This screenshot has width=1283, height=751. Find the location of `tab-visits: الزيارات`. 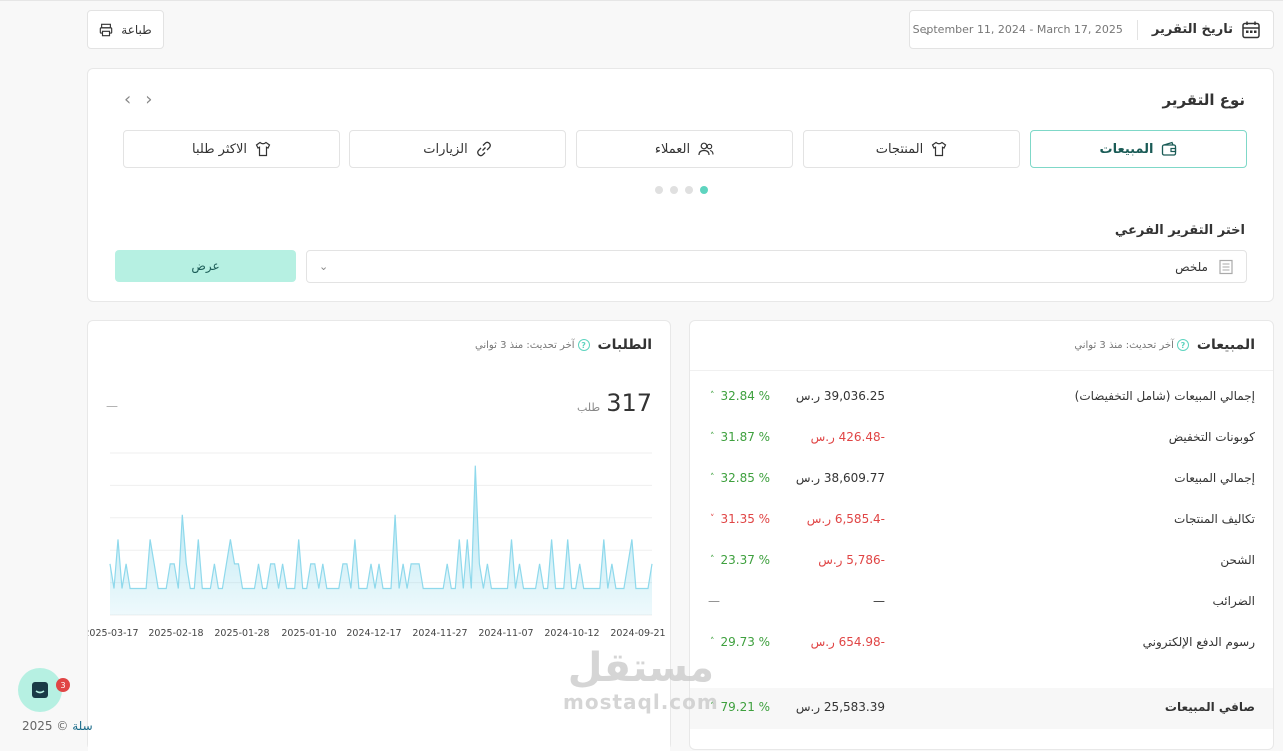

tab-visits: الزيارات is located at coordinates (457, 149).